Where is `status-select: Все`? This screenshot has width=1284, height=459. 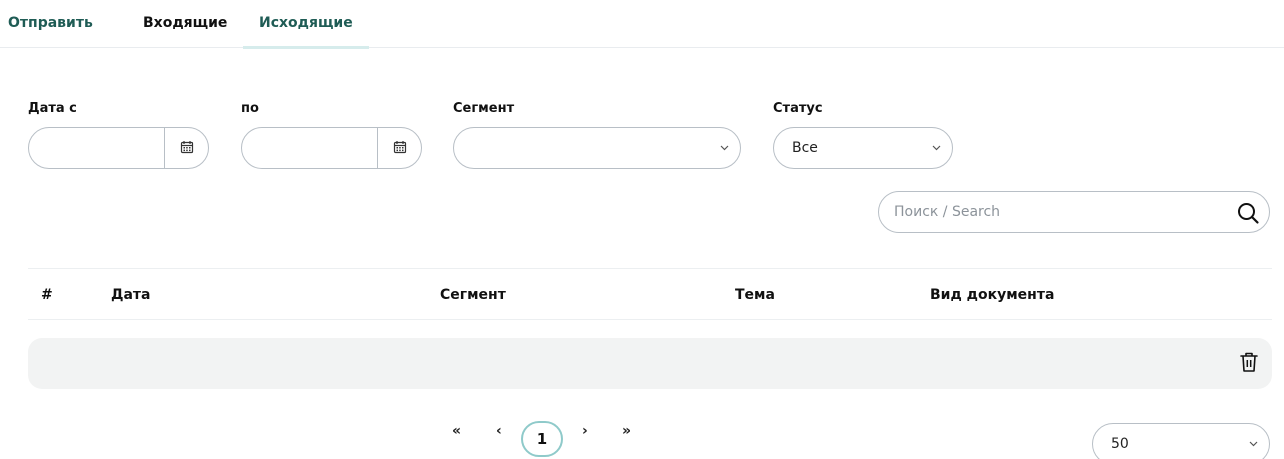 status-select: Все is located at coordinates (863, 148).